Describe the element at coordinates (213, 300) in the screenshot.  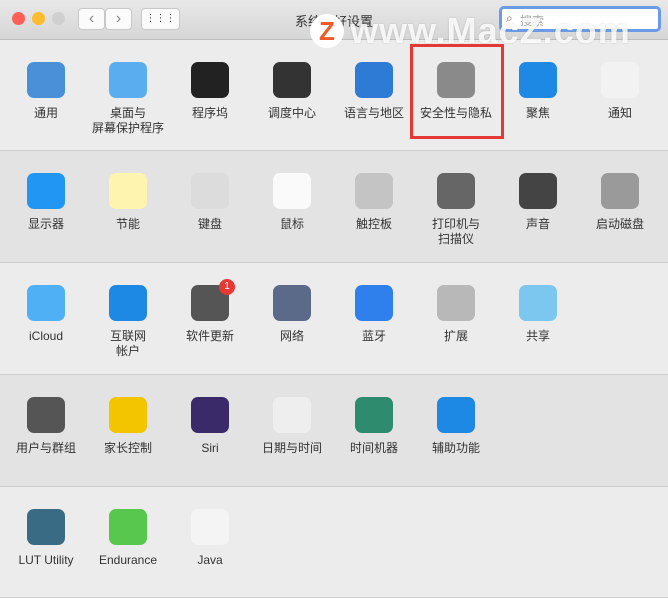
I see `software-update-gear-icon: 1` at that location.